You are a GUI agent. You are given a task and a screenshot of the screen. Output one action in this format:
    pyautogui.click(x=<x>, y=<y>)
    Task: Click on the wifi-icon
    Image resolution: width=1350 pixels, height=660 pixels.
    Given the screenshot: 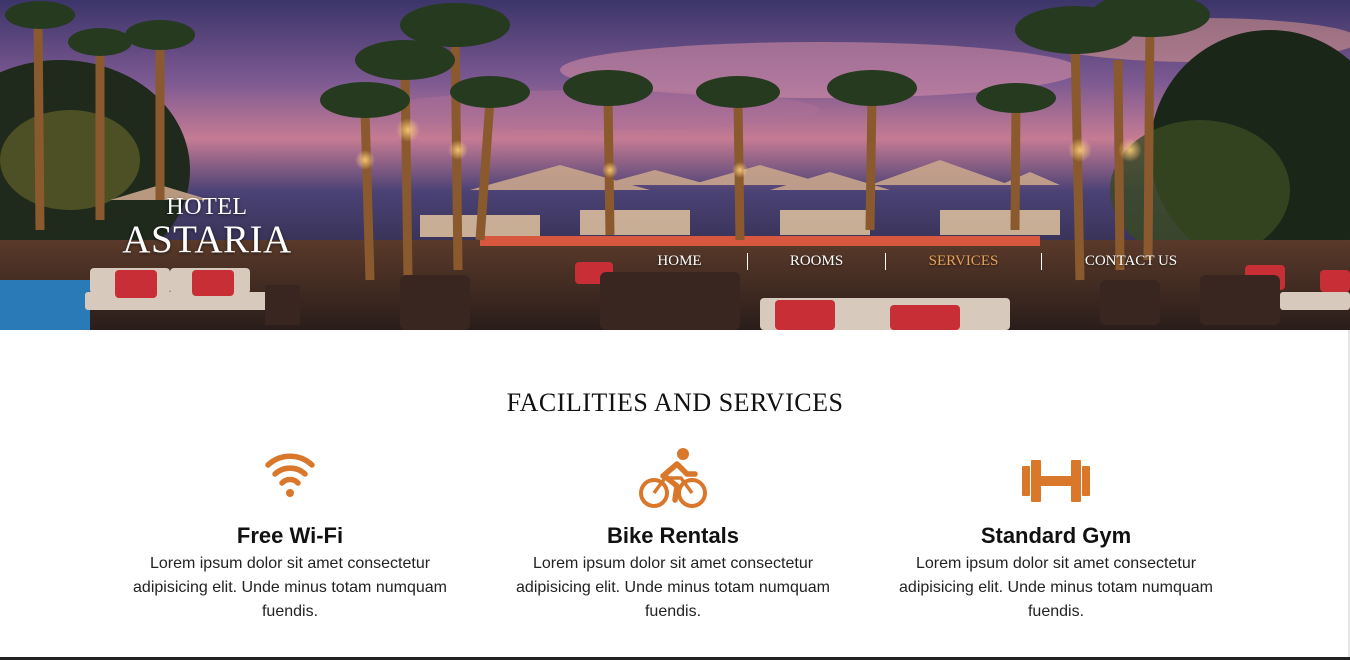 What is the action you would take?
    pyautogui.click(x=290, y=475)
    